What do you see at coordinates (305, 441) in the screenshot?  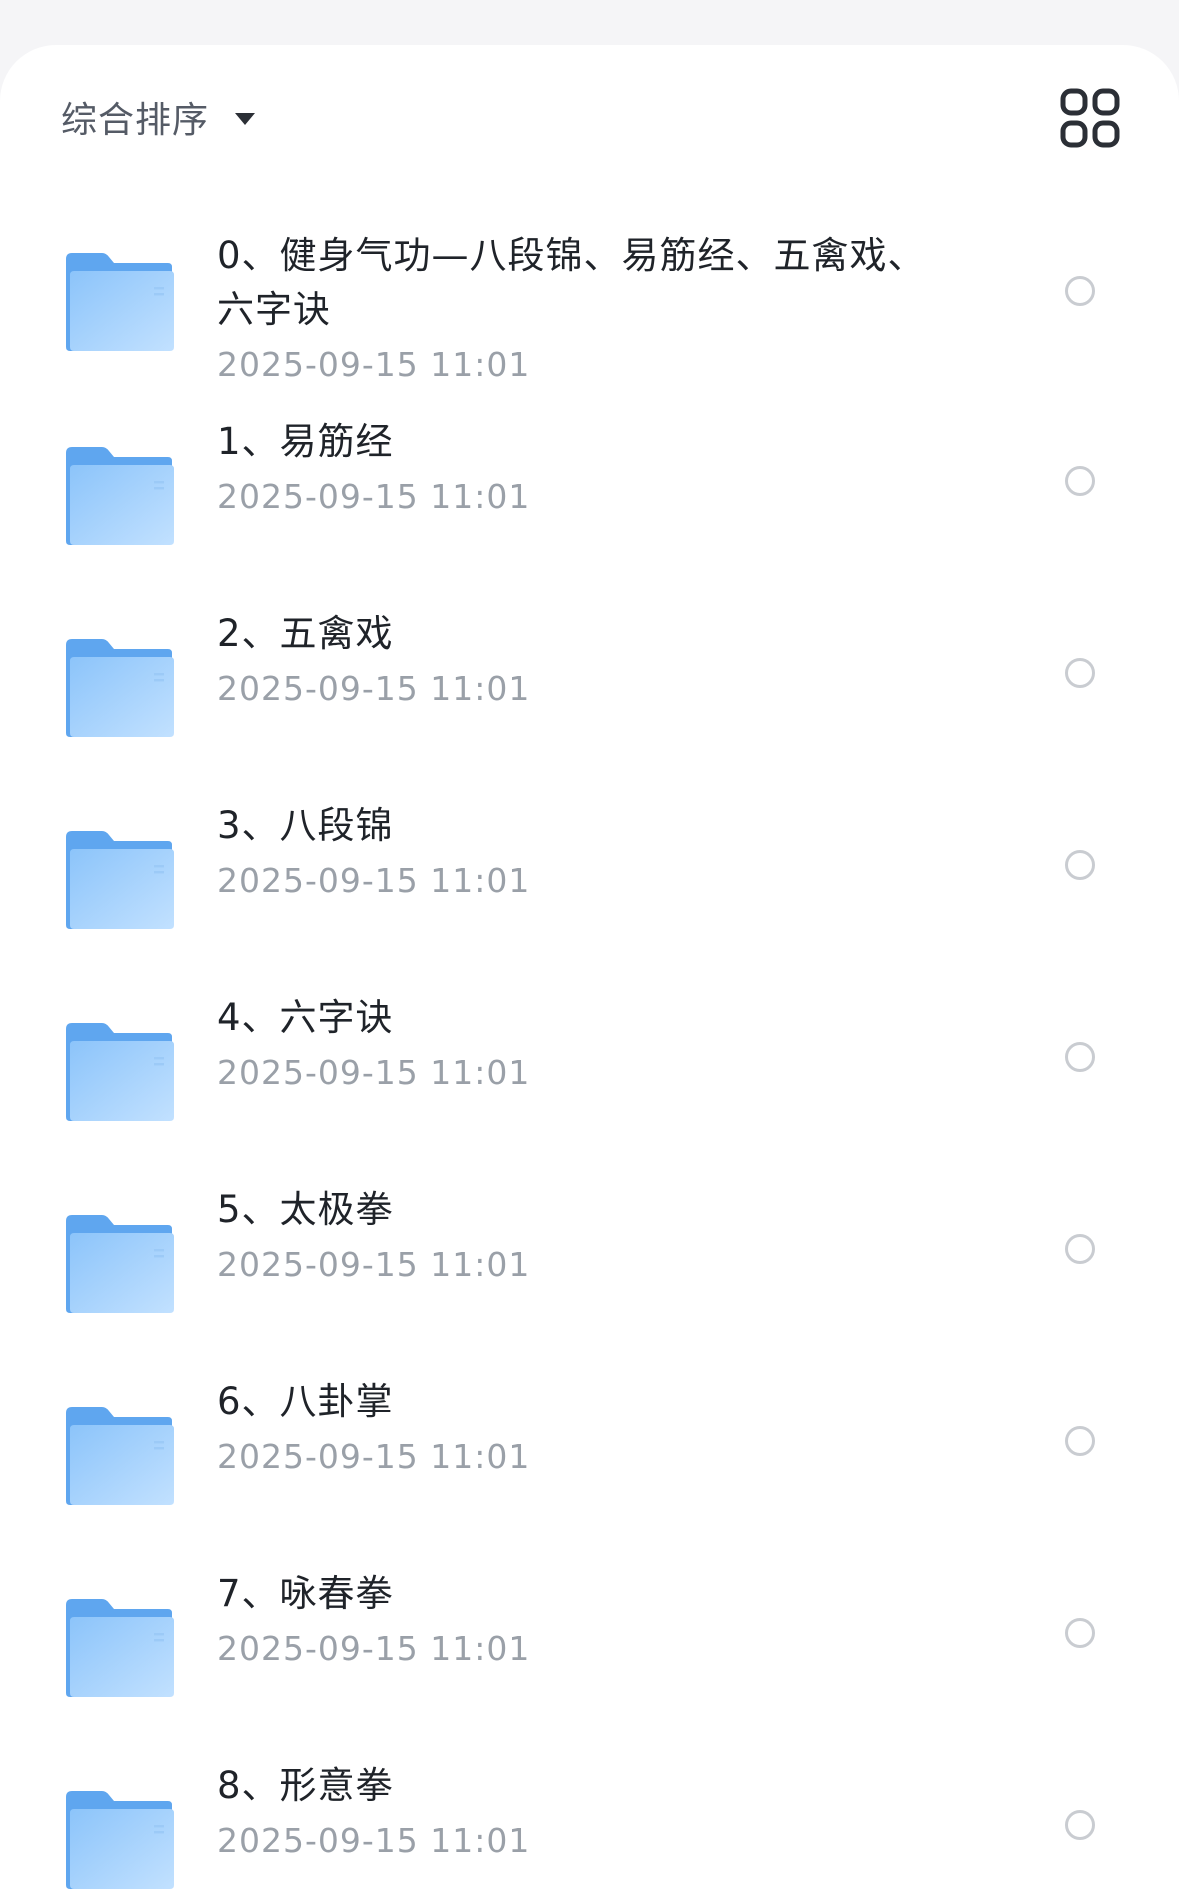 I see `folder-name: 1、易筋经` at bounding box center [305, 441].